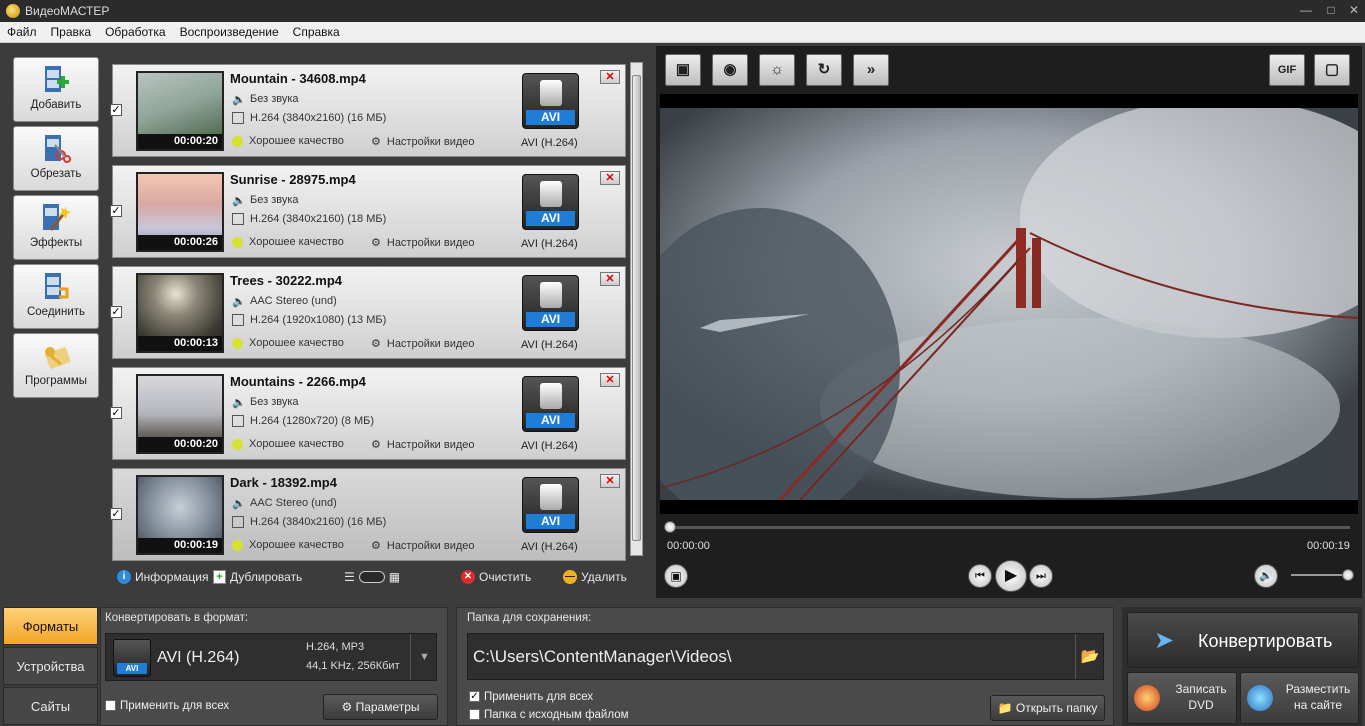 This screenshot has height=726, width=1365. Describe the element at coordinates (430, 343) in the screenshot. I see `settings-label: Настройки видео` at that location.